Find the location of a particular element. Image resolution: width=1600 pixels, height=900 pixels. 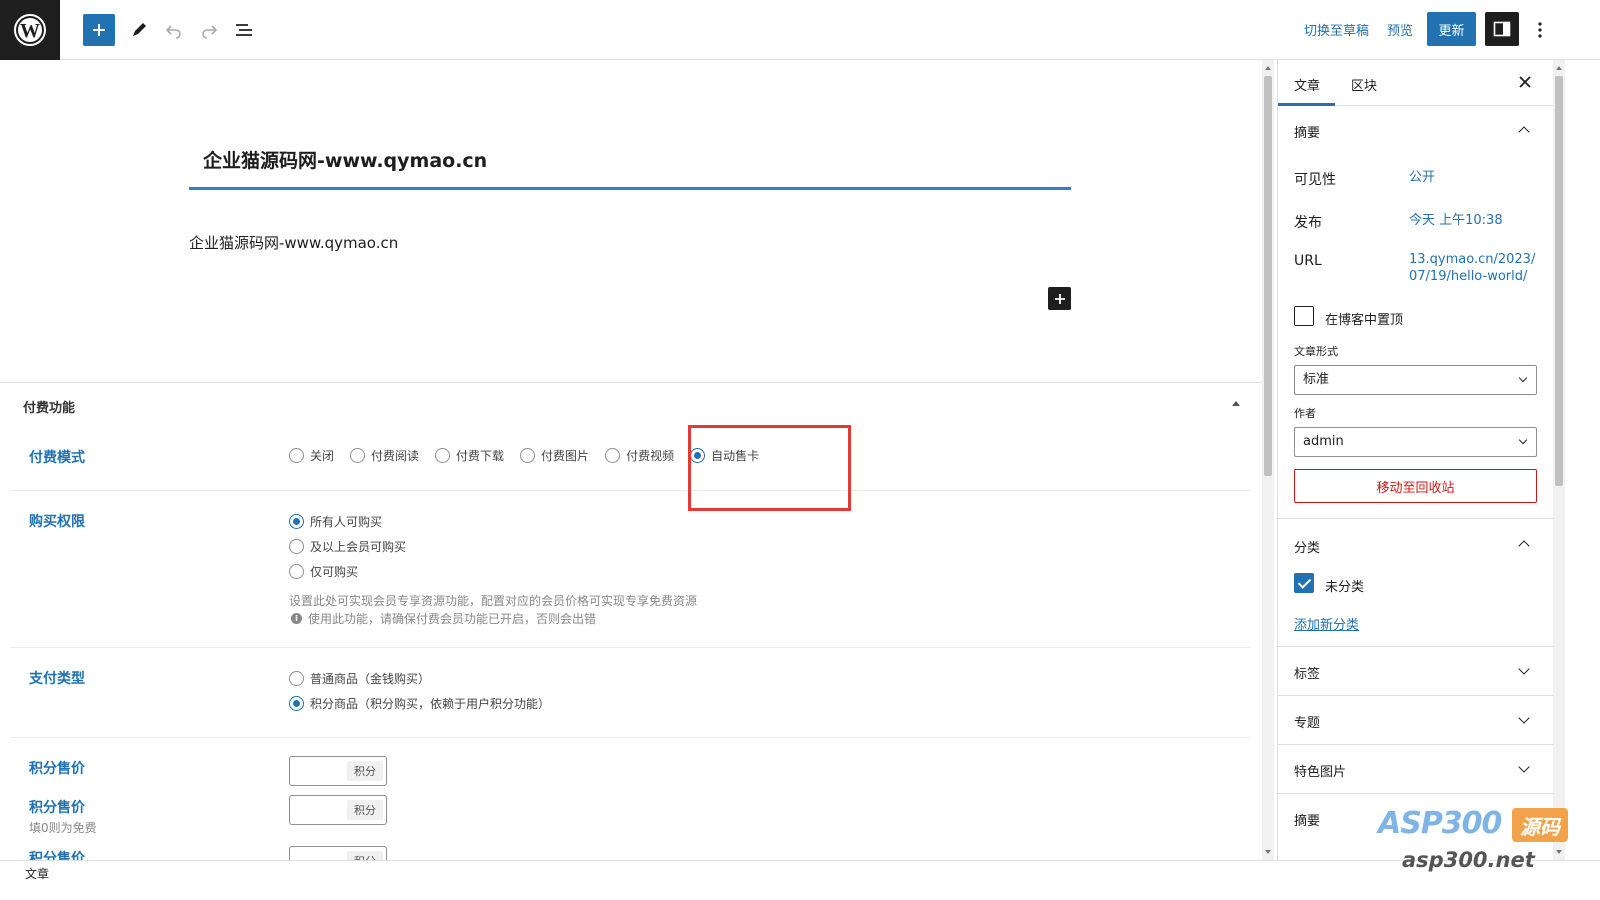

more-vertical-icon is located at coordinates (1540, 30).